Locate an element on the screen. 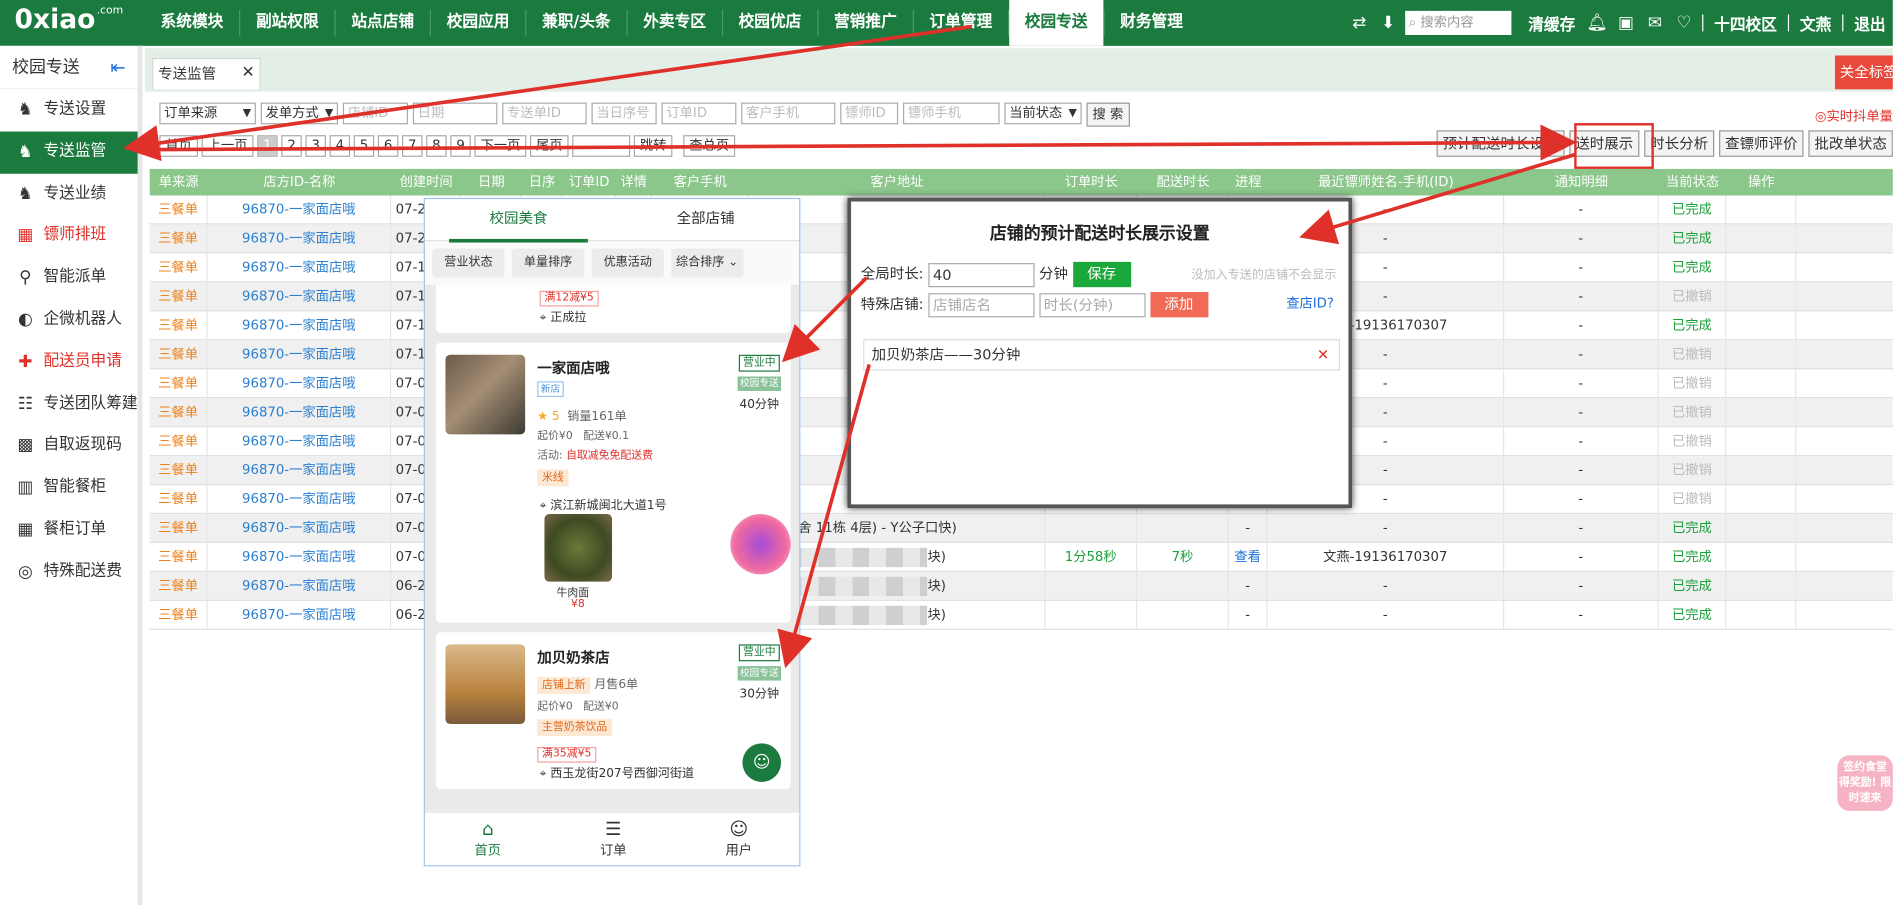 This screenshot has height=905, width=1893. top-nav-item: 外卖专区 is located at coordinates (675, 23).